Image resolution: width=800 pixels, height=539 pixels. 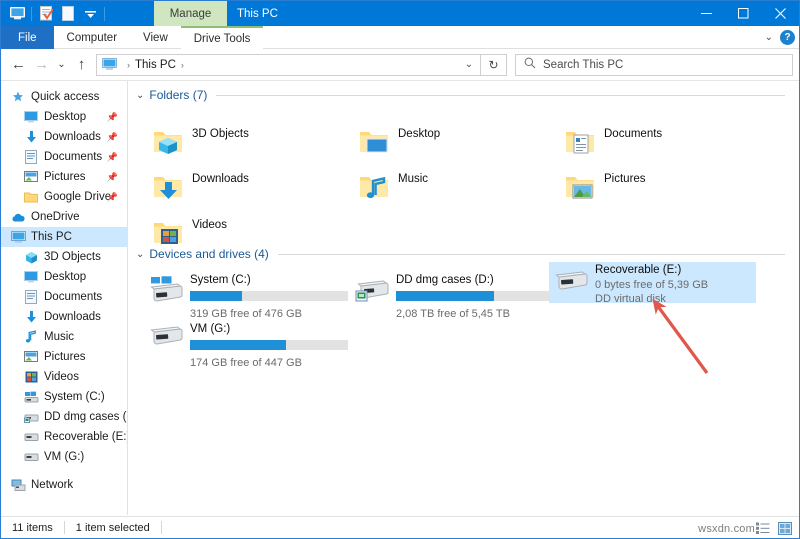 I want to click on tab-computer: Computer, so click(x=92, y=37).